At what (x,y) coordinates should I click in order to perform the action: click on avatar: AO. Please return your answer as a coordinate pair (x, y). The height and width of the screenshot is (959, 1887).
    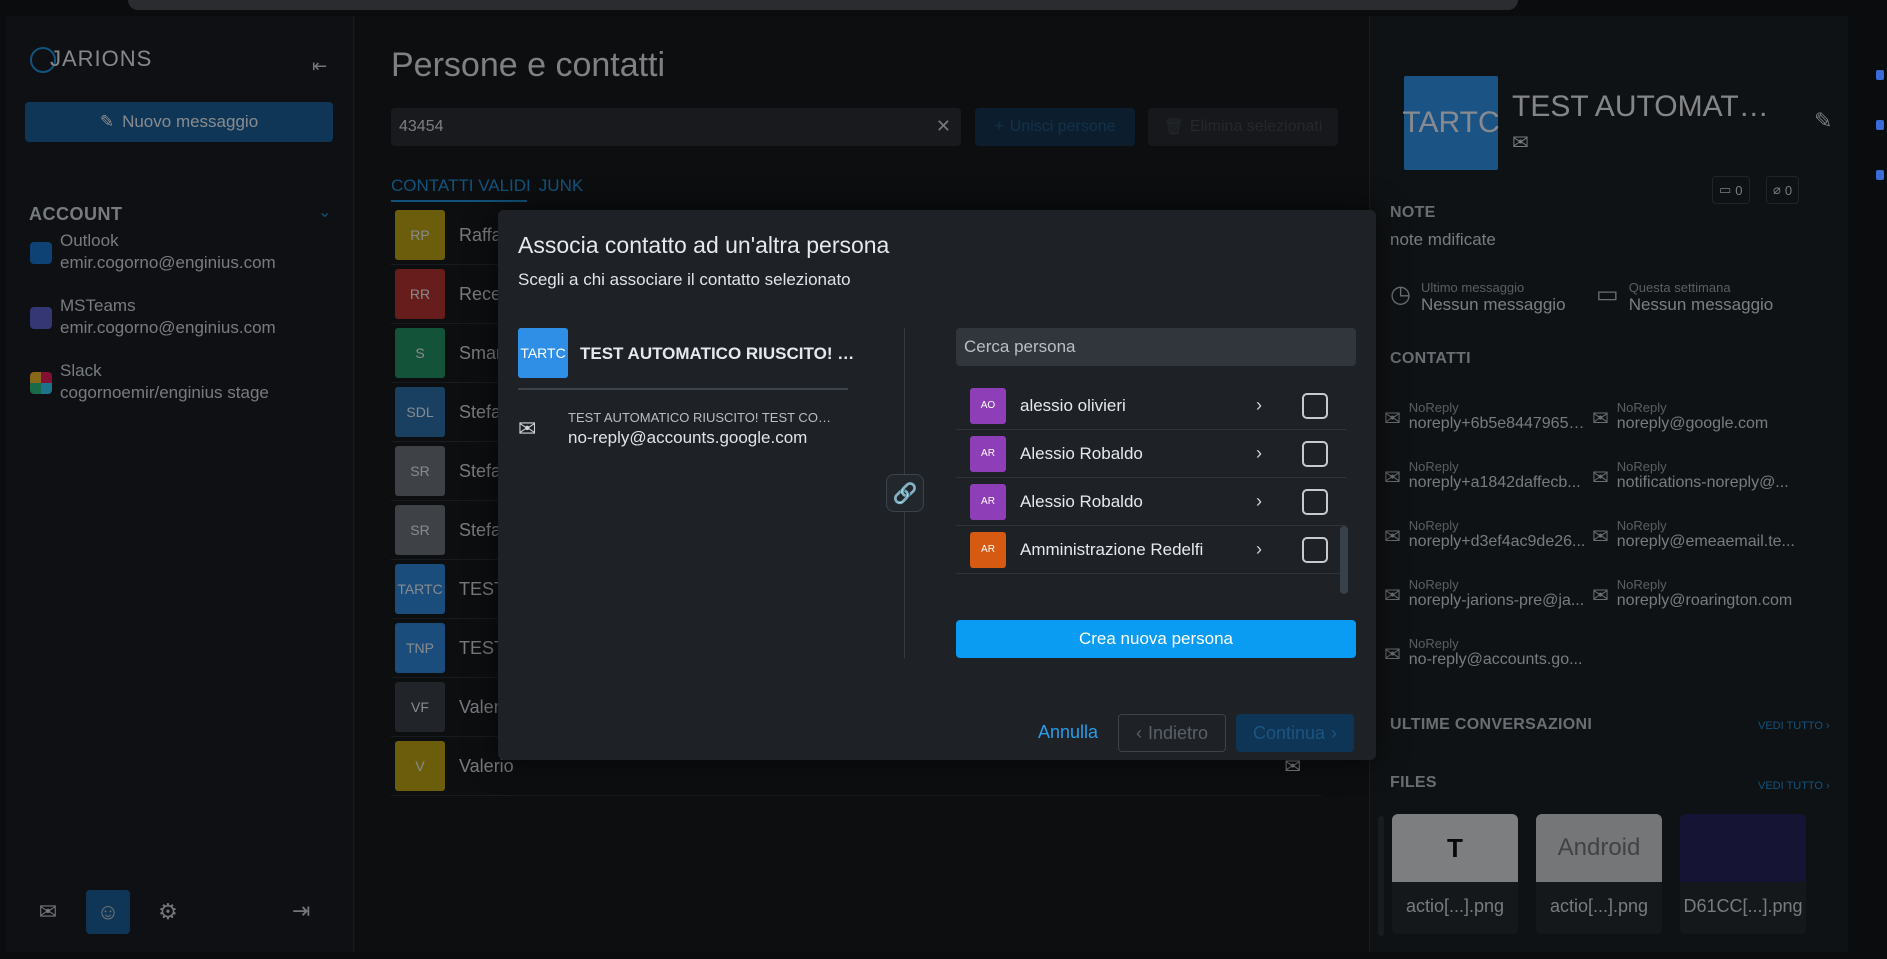
    Looking at the image, I should click on (988, 405).